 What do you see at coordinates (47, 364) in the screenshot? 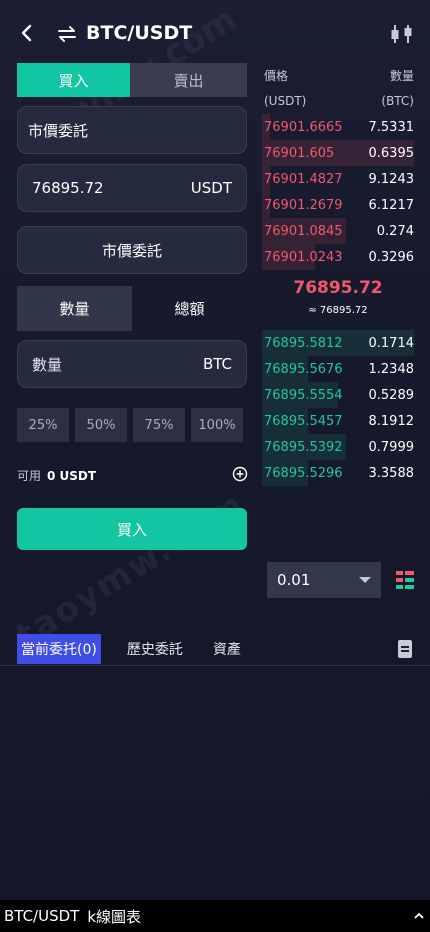
I see `amount-placeholder: 數量` at bounding box center [47, 364].